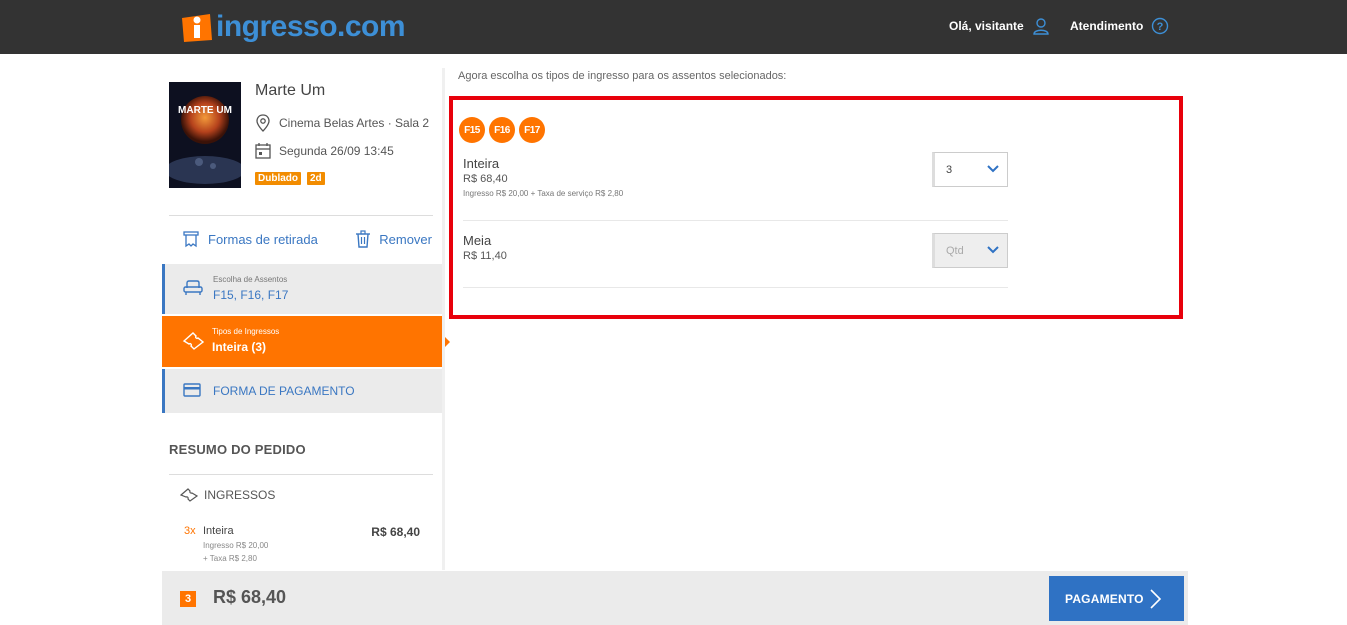 Image resolution: width=1347 pixels, height=625 pixels. I want to click on pickup-label: Formas de retirada, so click(263, 239).